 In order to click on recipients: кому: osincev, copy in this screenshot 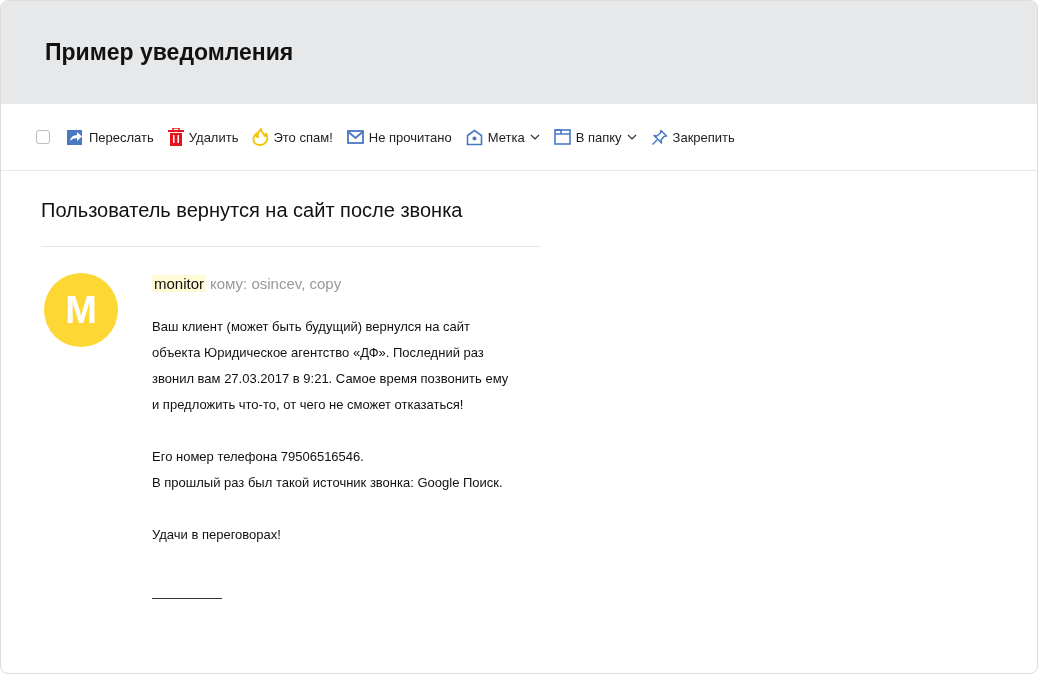, I will do `click(276, 283)`.